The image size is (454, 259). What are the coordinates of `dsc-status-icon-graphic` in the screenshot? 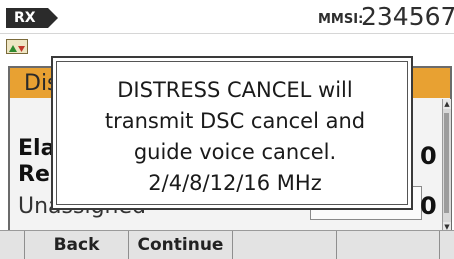 It's located at (17, 48).